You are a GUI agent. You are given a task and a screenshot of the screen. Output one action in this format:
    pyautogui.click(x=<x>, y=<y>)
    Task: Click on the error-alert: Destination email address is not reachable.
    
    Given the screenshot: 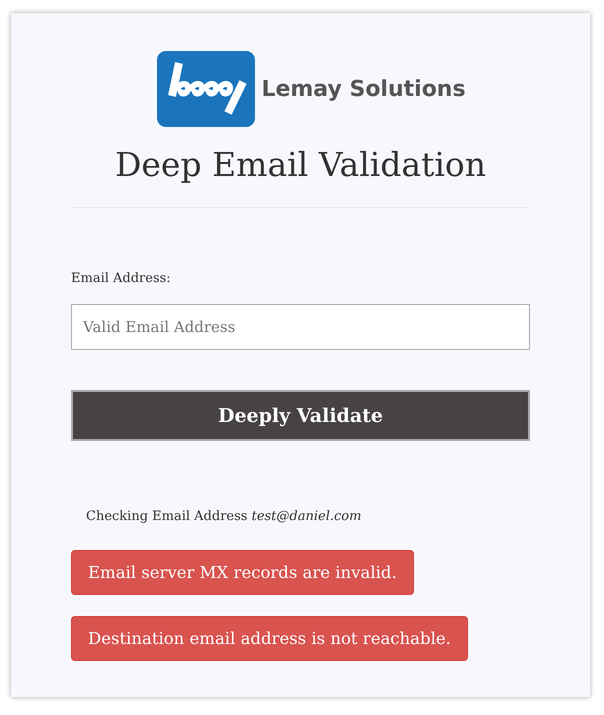 What is the action you would take?
    pyautogui.click(x=269, y=638)
    